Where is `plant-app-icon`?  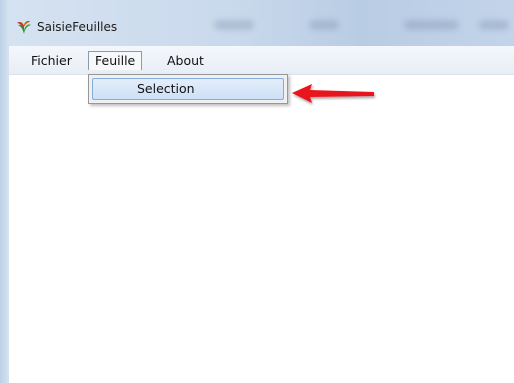
plant-app-icon is located at coordinates (24, 27).